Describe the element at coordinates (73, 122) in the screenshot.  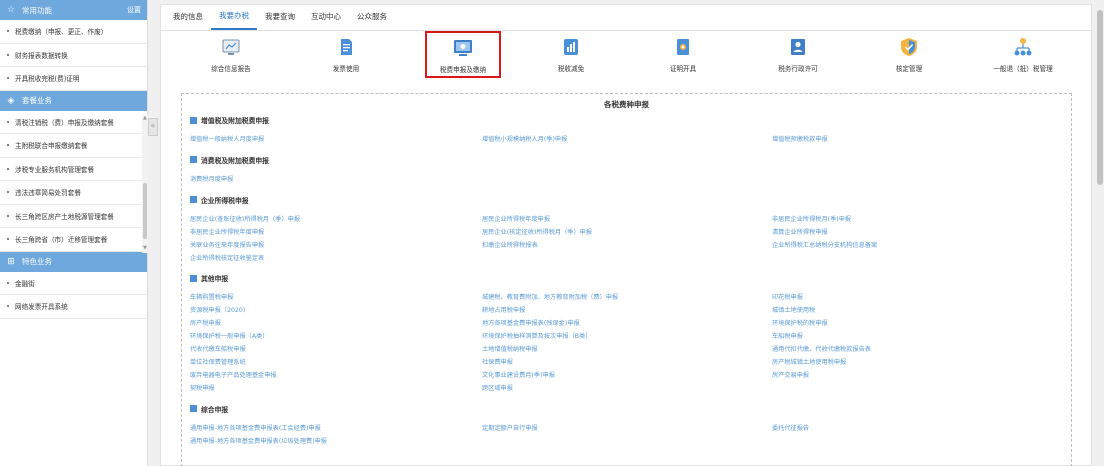
I see `sidebar-item: 清税注销税（费）申报及缴纳套餐` at that location.